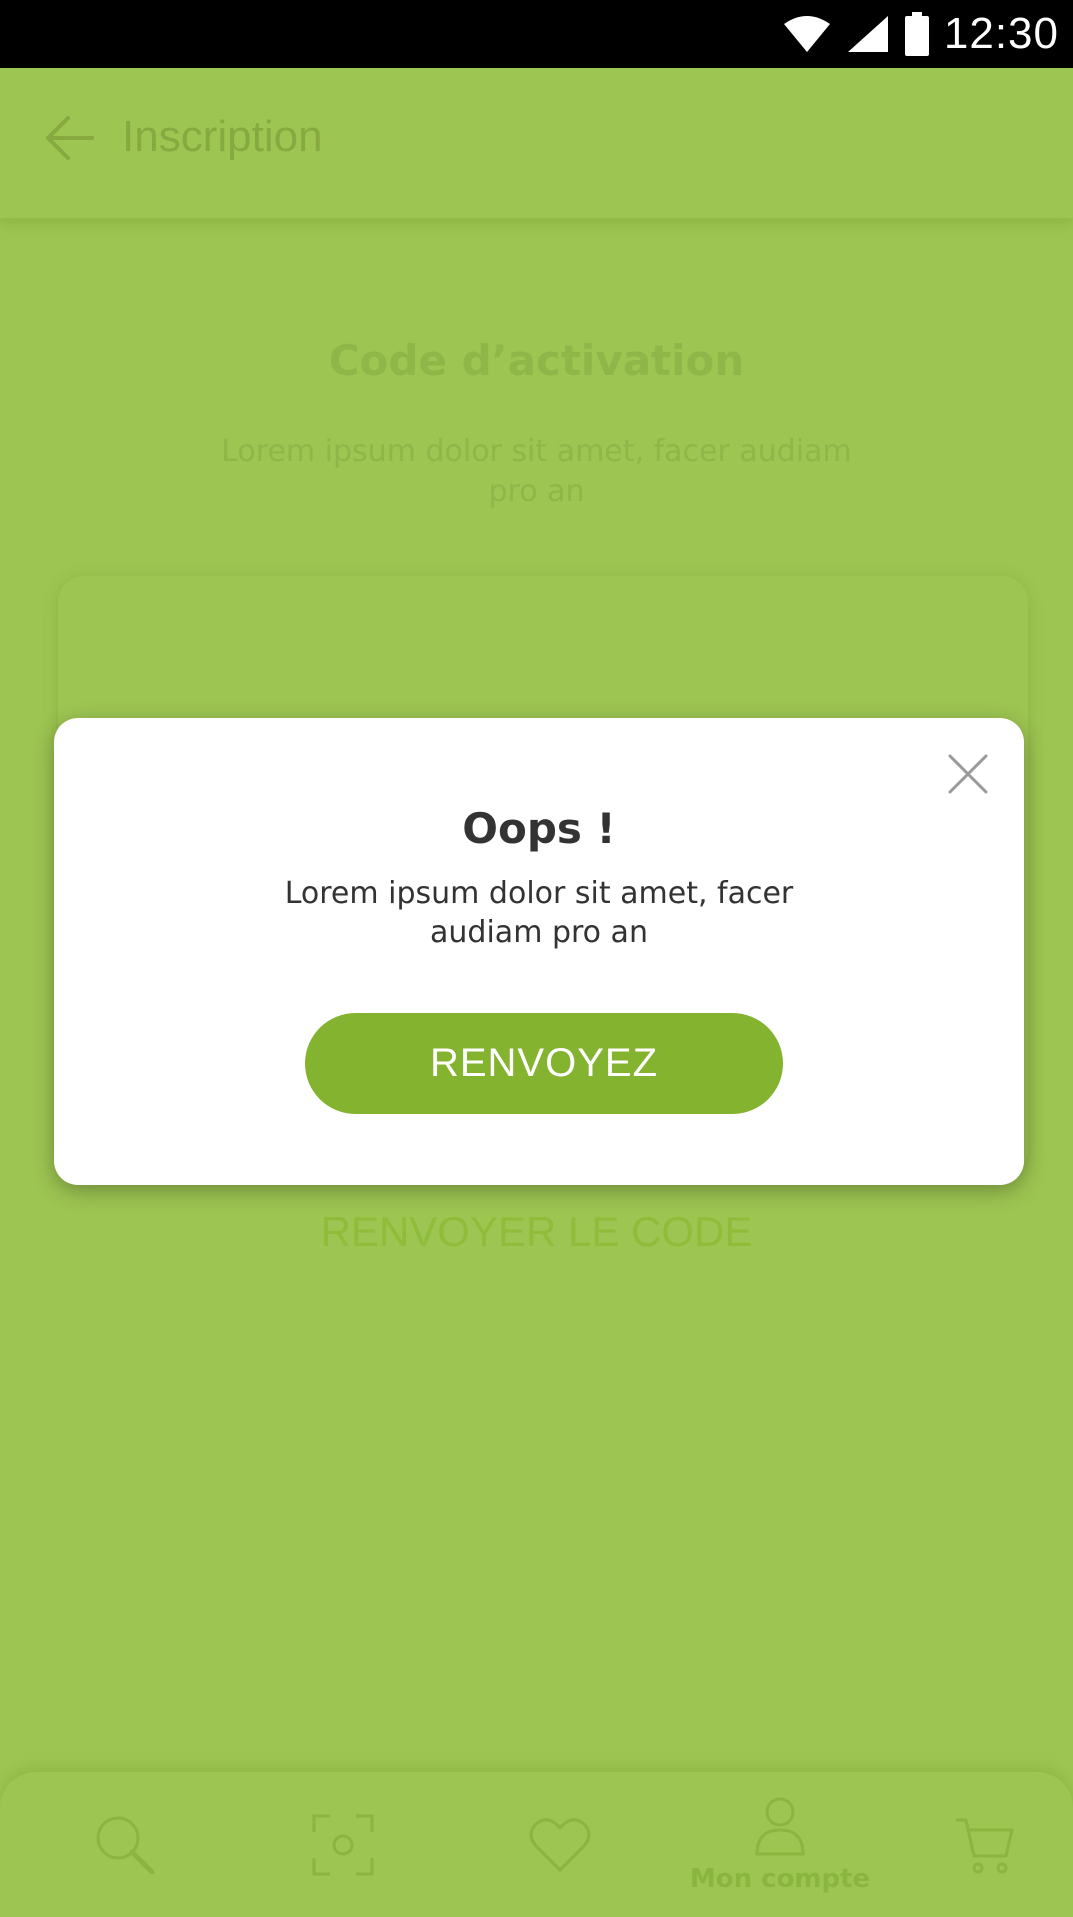 Image resolution: width=1073 pixels, height=1917 pixels. I want to click on nav-item-favorites, so click(560, 1844).